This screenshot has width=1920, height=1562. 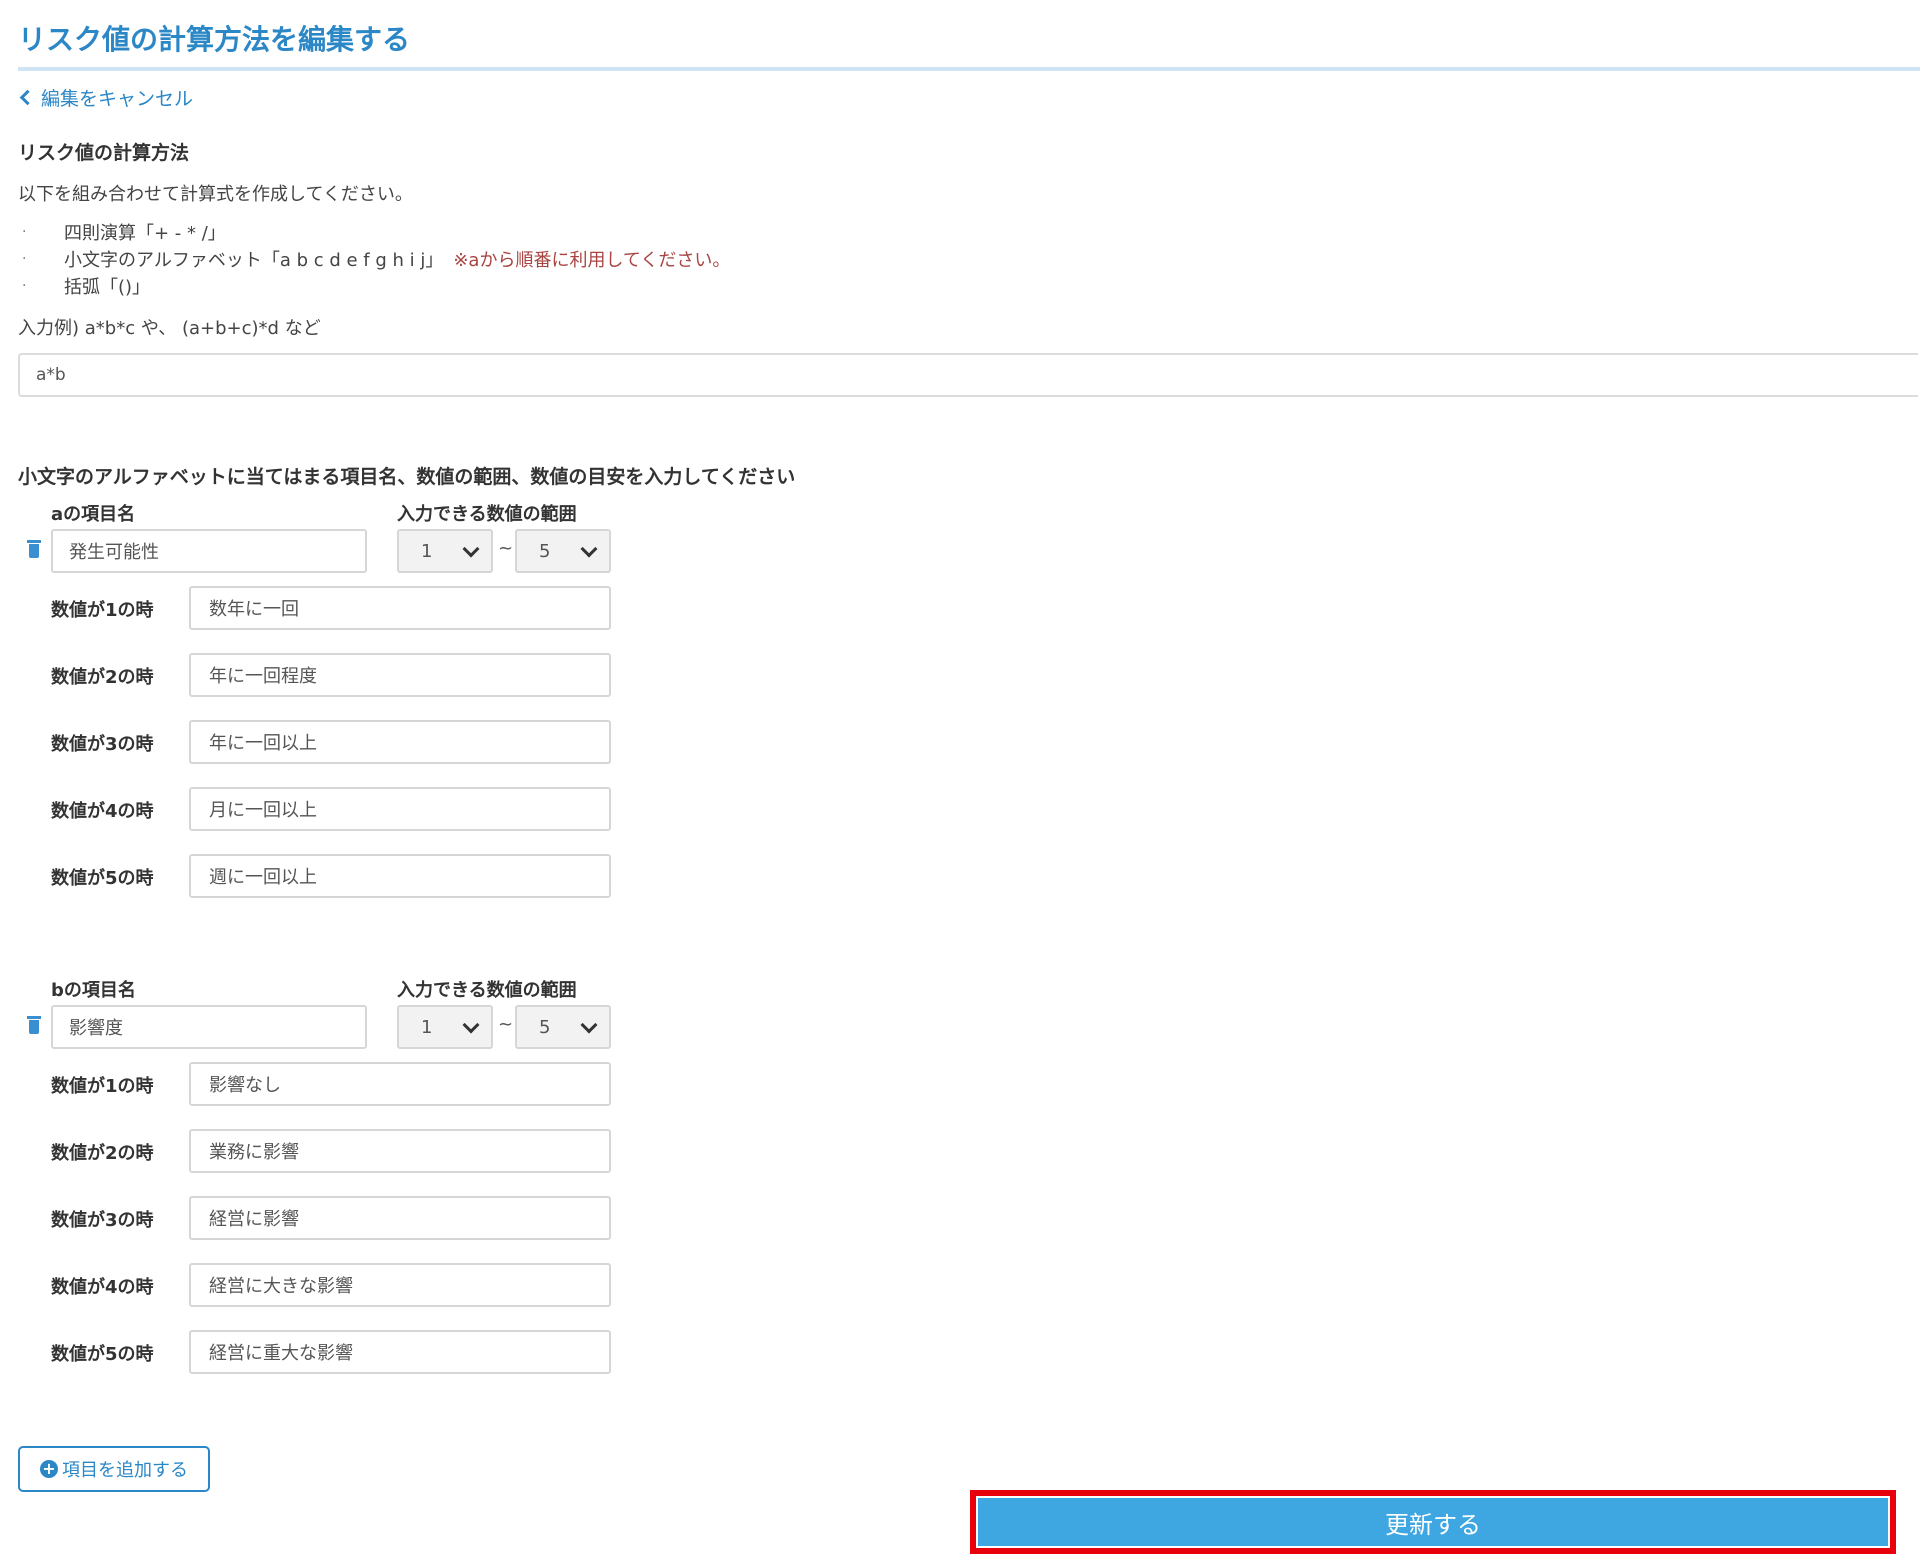 What do you see at coordinates (93, 990) in the screenshot?
I see `variable-name-label: bの項目名` at bounding box center [93, 990].